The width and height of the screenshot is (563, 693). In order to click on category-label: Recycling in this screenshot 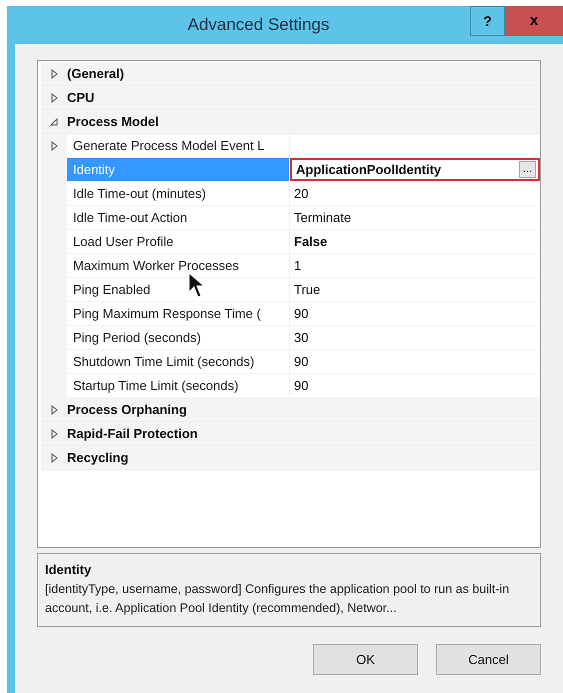, I will do `click(97, 458)`.